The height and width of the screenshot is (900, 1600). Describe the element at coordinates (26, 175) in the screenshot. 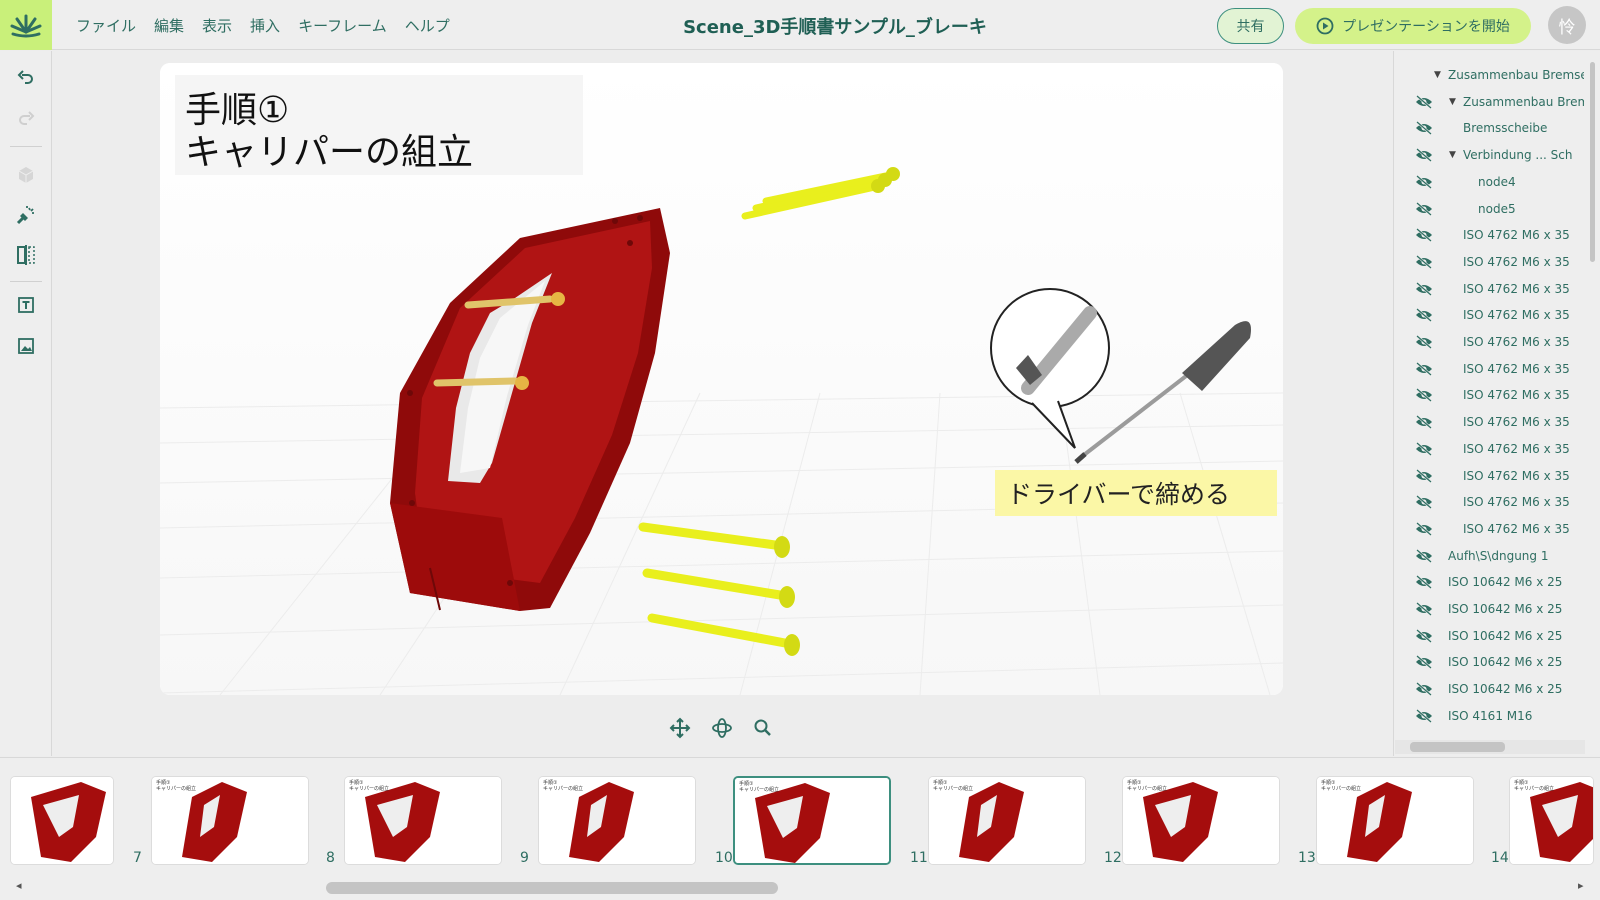

I see `cube-icon` at that location.